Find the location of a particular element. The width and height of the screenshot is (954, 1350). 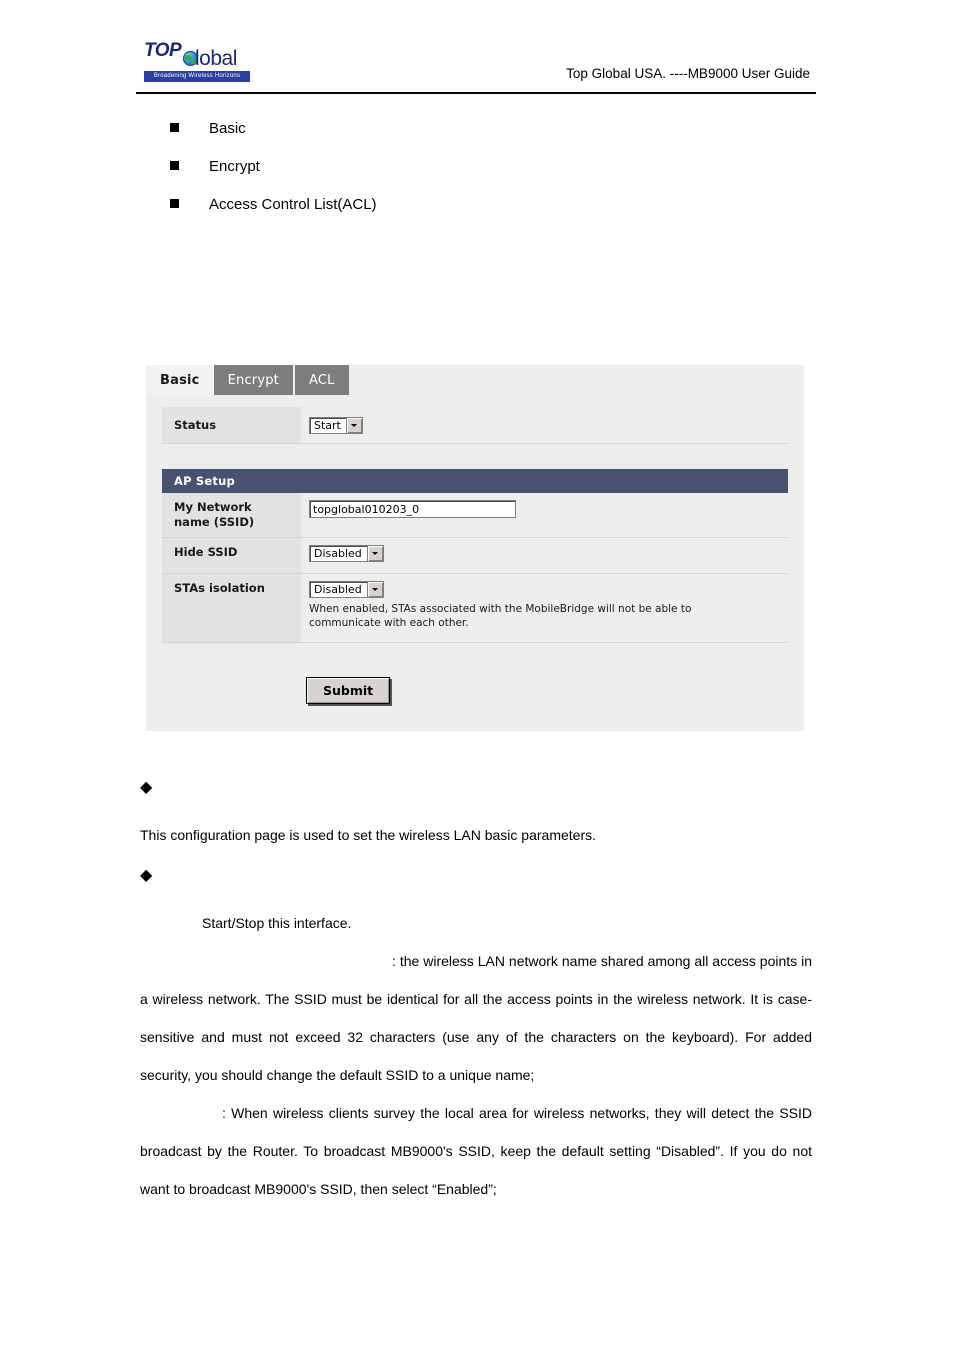

list-item-label: Encrypt is located at coordinates (234, 166).